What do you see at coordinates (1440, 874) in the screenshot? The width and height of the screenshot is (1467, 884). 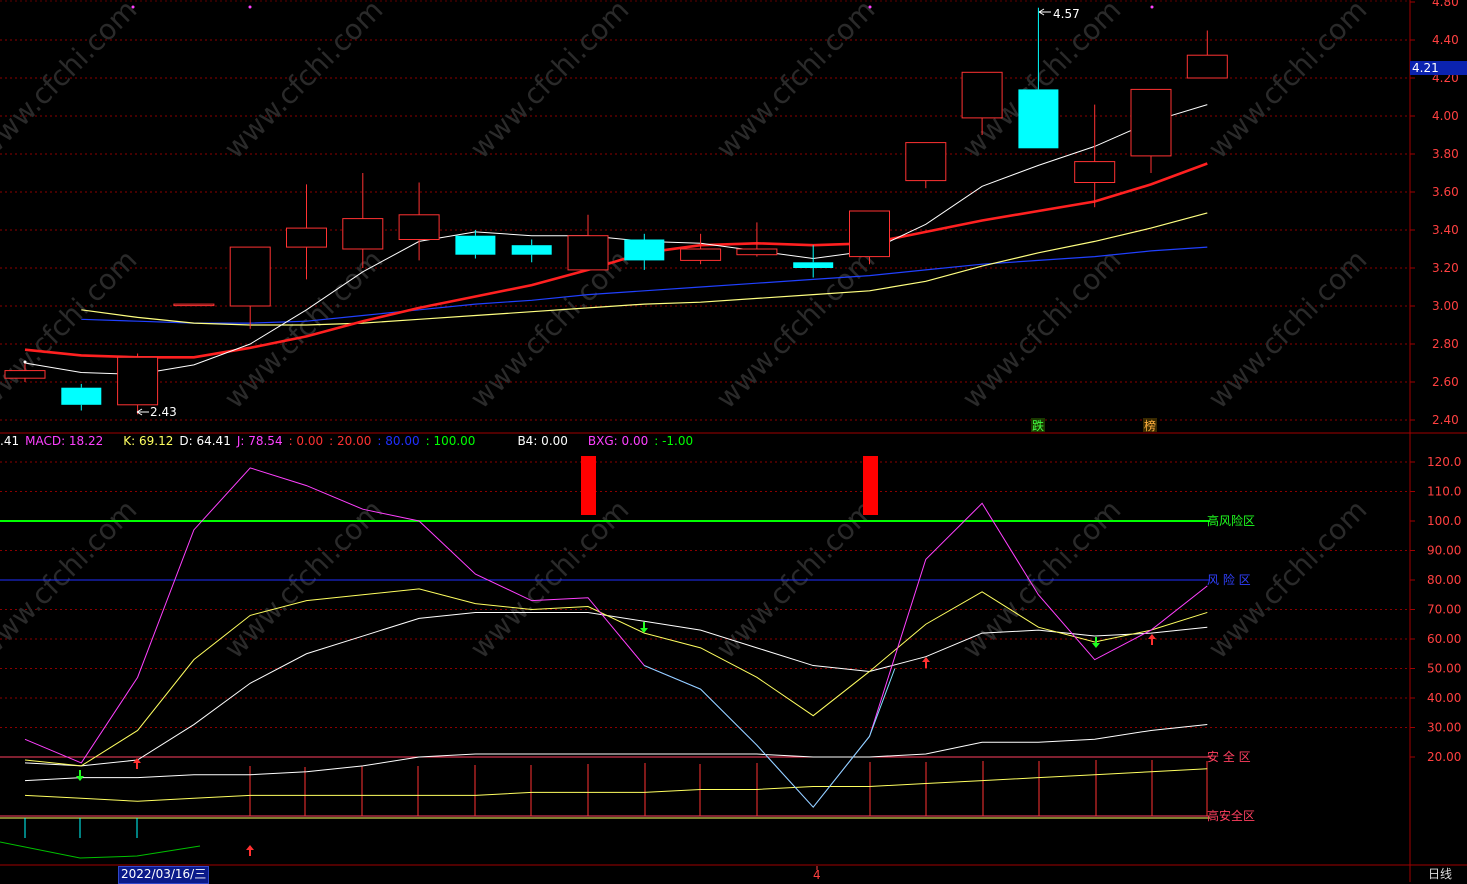 I see `period-tab-daily: 日线` at bounding box center [1440, 874].